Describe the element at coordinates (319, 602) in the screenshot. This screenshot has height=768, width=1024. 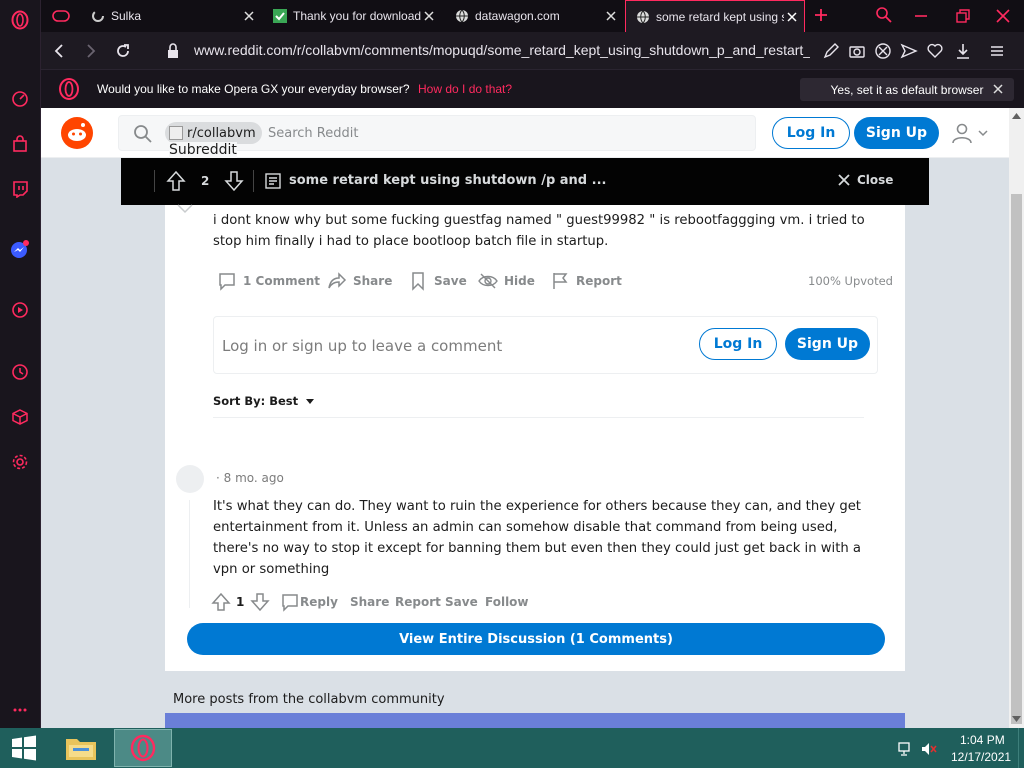
I see `reply-label: Reply` at that location.